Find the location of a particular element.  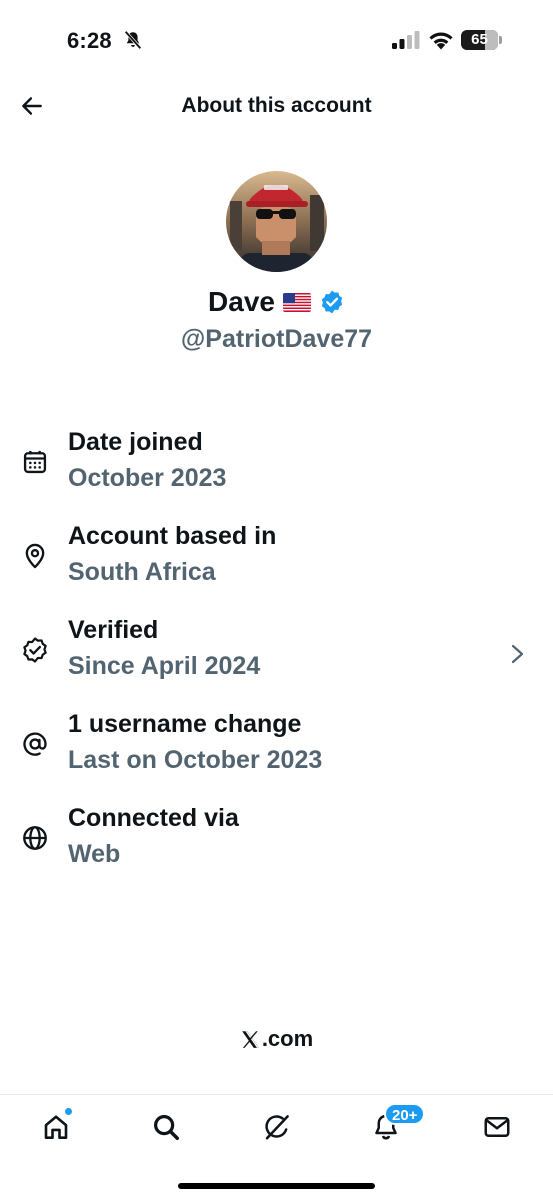

name-row: Dave is located at coordinates (276, 302).